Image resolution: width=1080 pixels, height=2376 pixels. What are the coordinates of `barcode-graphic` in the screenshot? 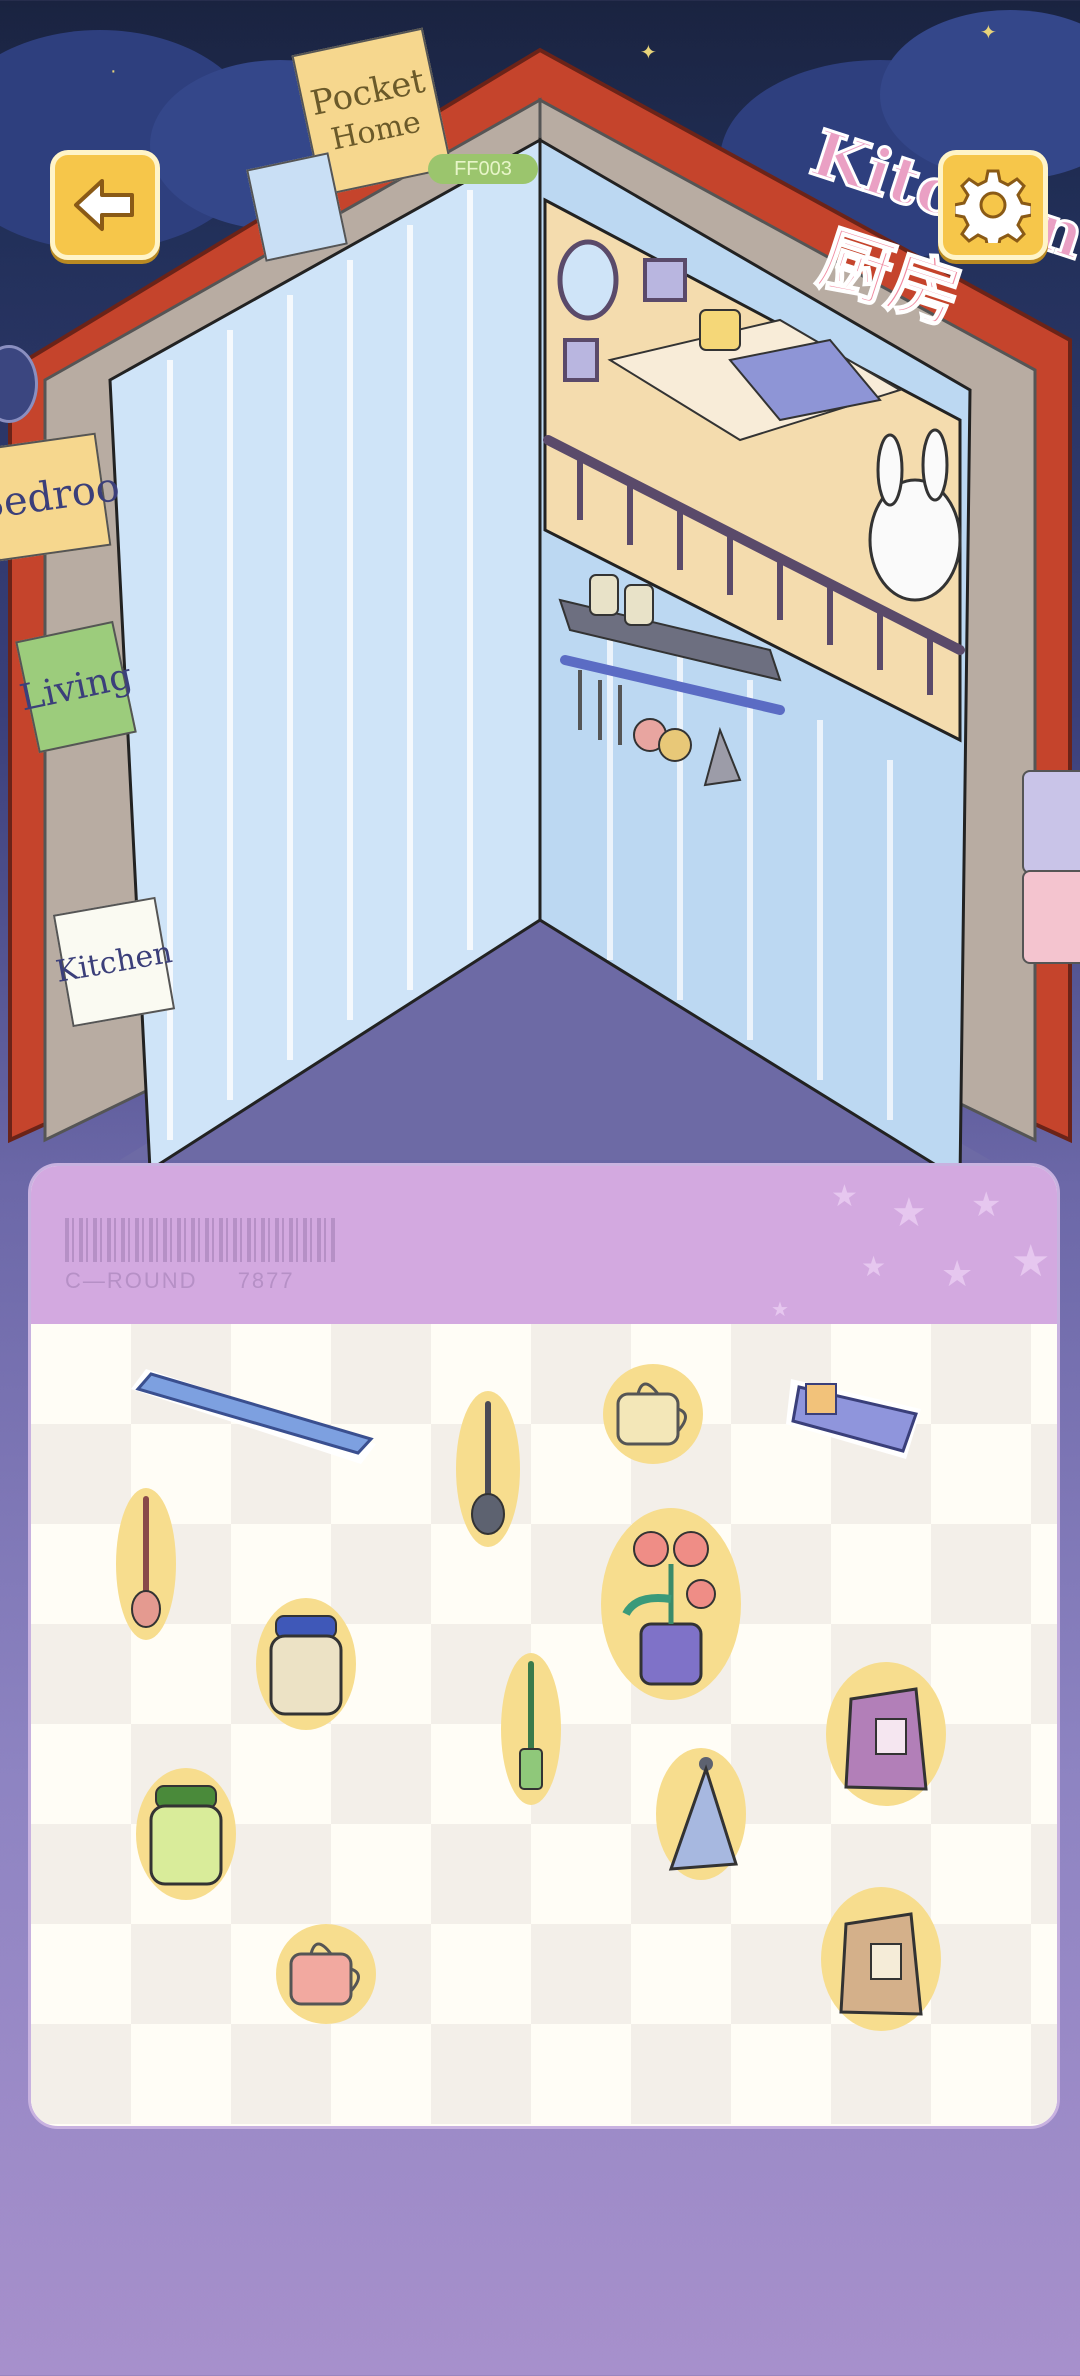 It's located at (200, 1240).